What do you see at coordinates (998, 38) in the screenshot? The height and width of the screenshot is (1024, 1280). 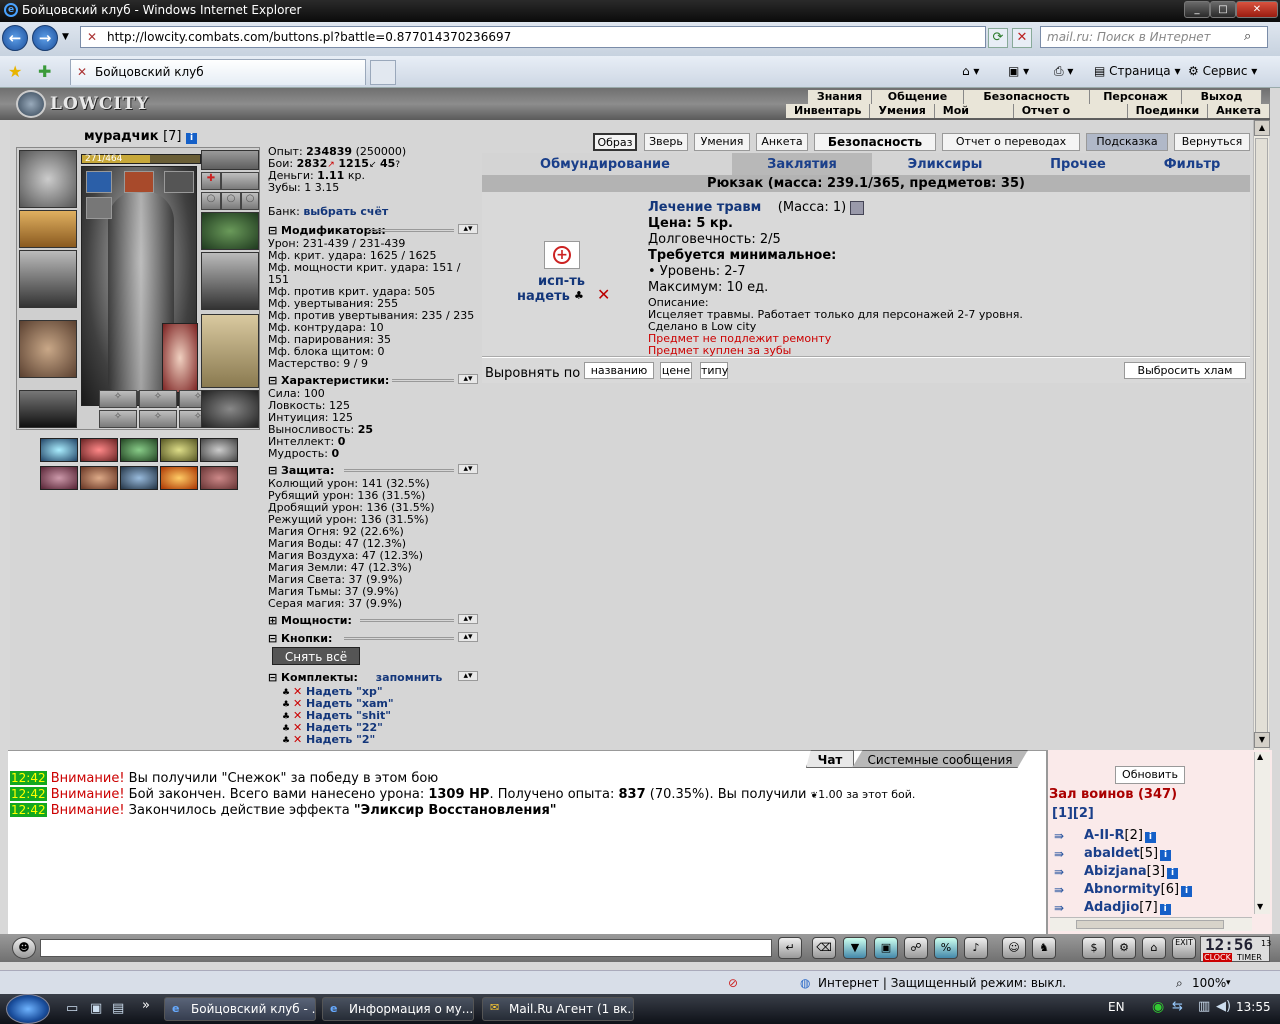 I see `refresh-icon: ⟳` at bounding box center [998, 38].